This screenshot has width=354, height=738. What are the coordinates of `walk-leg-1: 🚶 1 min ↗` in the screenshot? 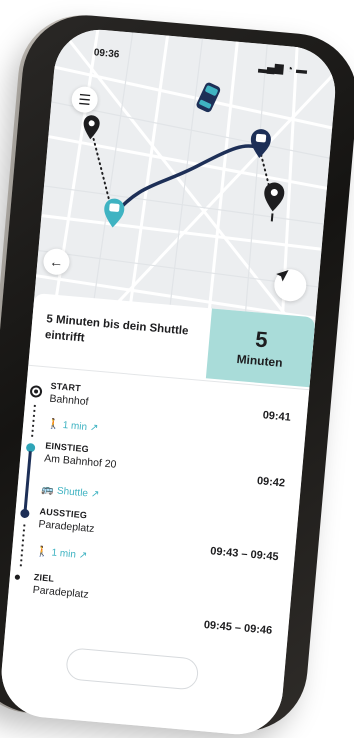 It's located at (73, 426).